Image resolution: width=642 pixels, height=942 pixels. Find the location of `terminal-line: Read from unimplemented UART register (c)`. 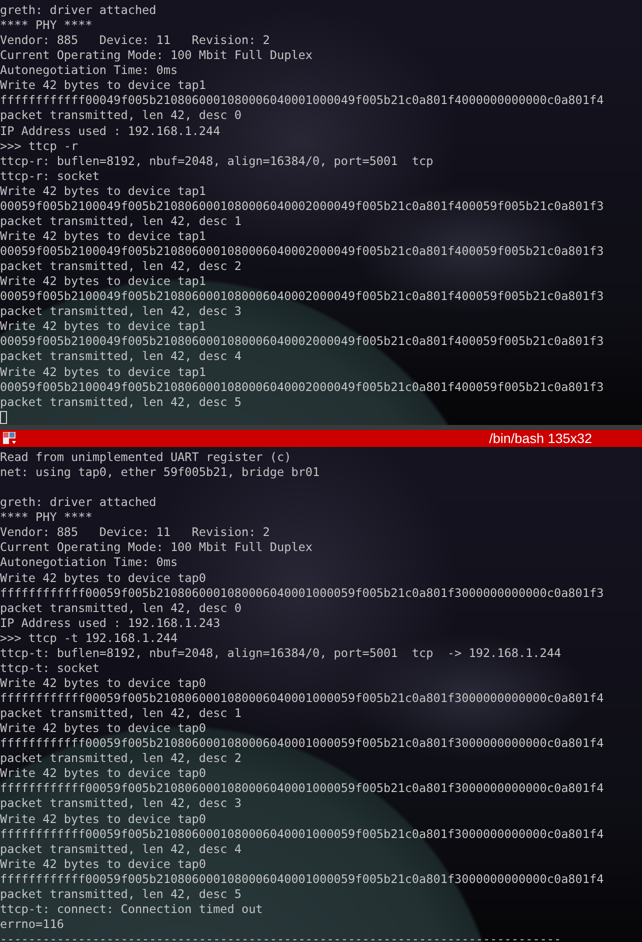

terminal-line: Read from unimplemented UART register (c) is located at coordinates (146, 458).